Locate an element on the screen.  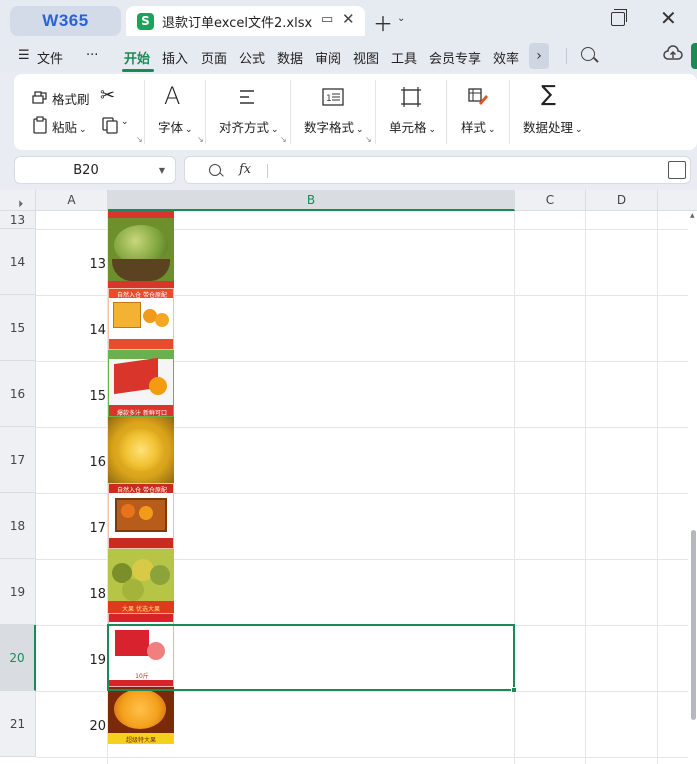
product-image-yellow-passion-fruit is located at coordinates (141, 450).